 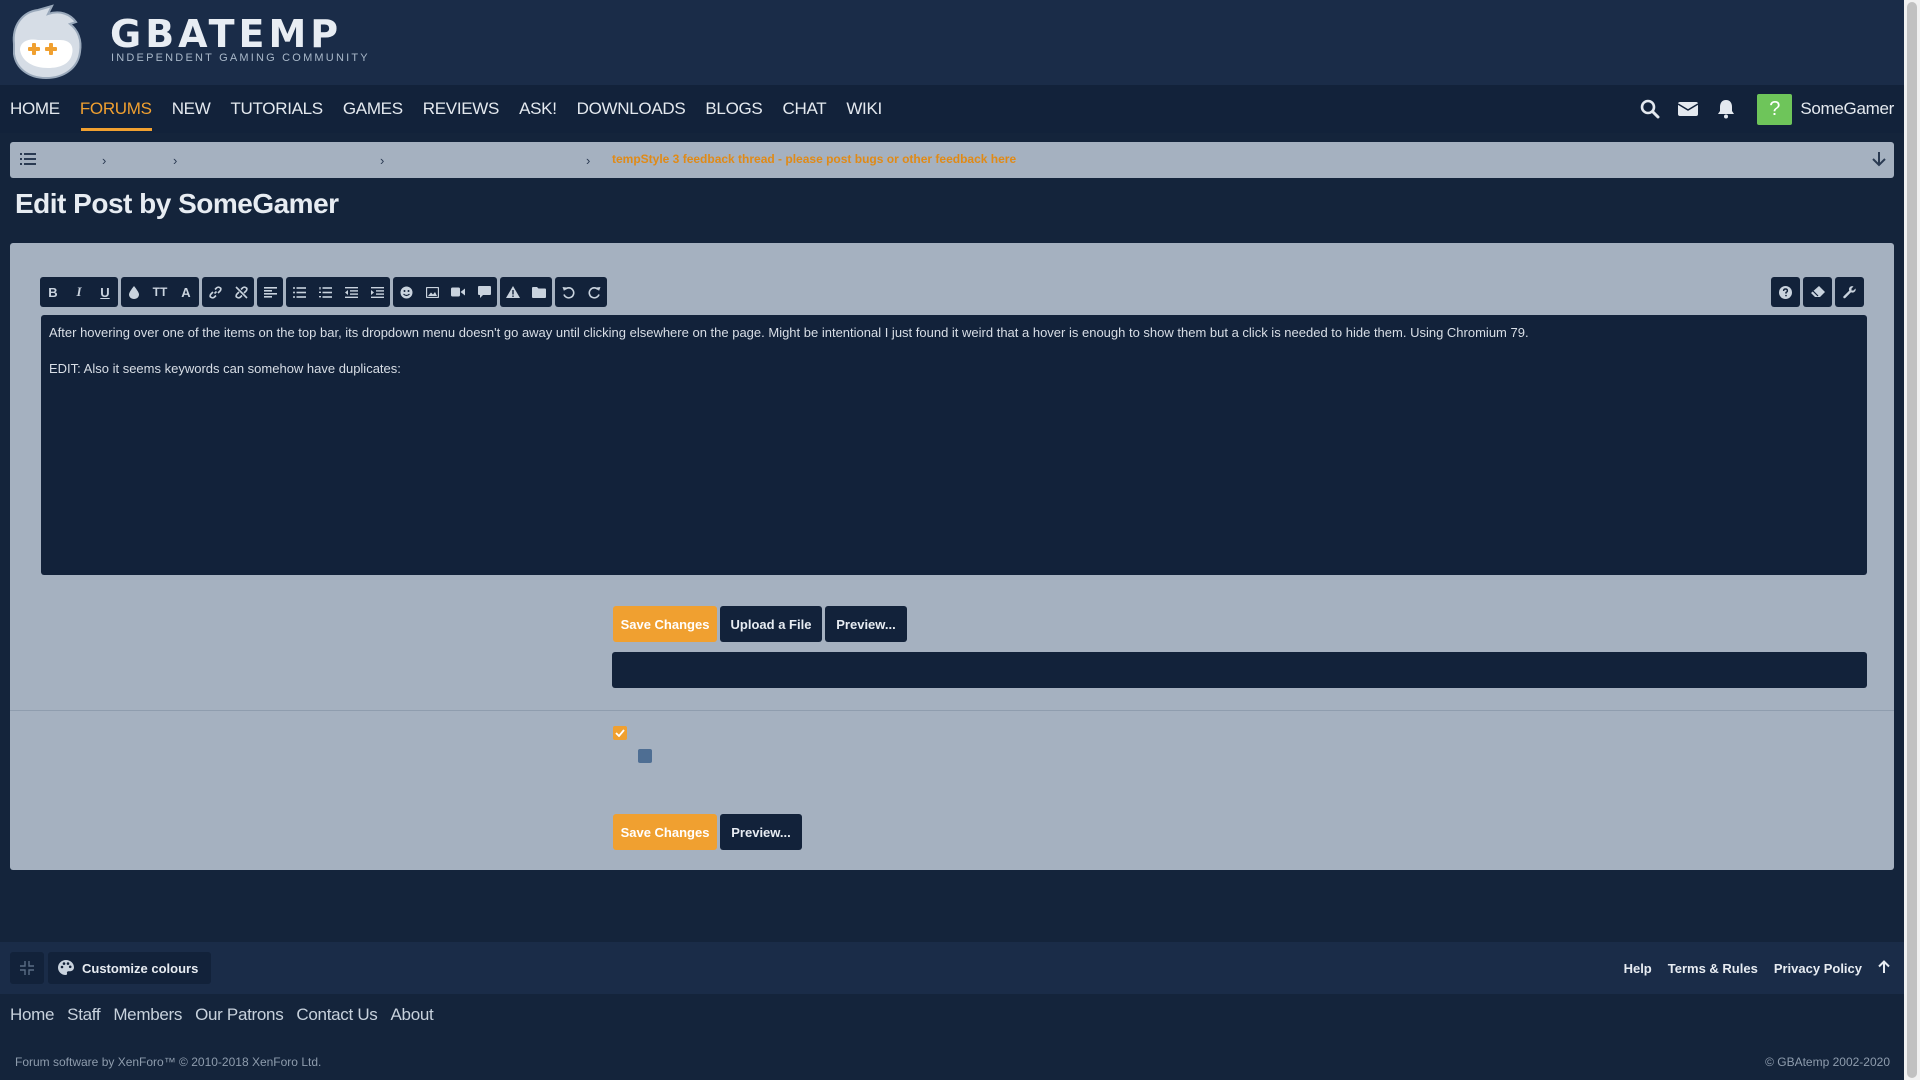 I want to click on undo-icon, so click(x=568, y=292).